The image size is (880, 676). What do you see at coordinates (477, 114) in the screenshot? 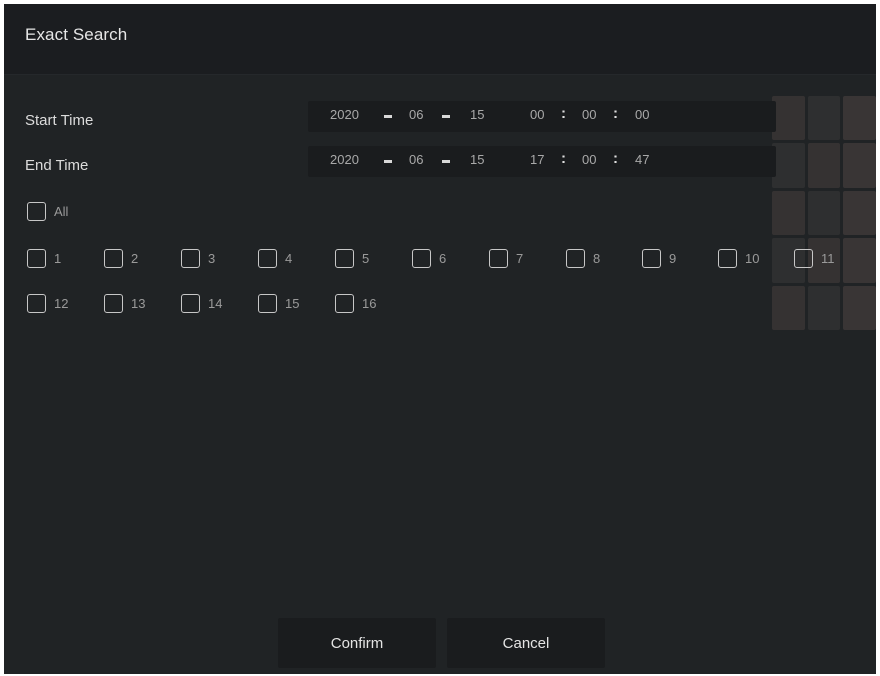
I see `start-day: 15` at bounding box center [477, 114].